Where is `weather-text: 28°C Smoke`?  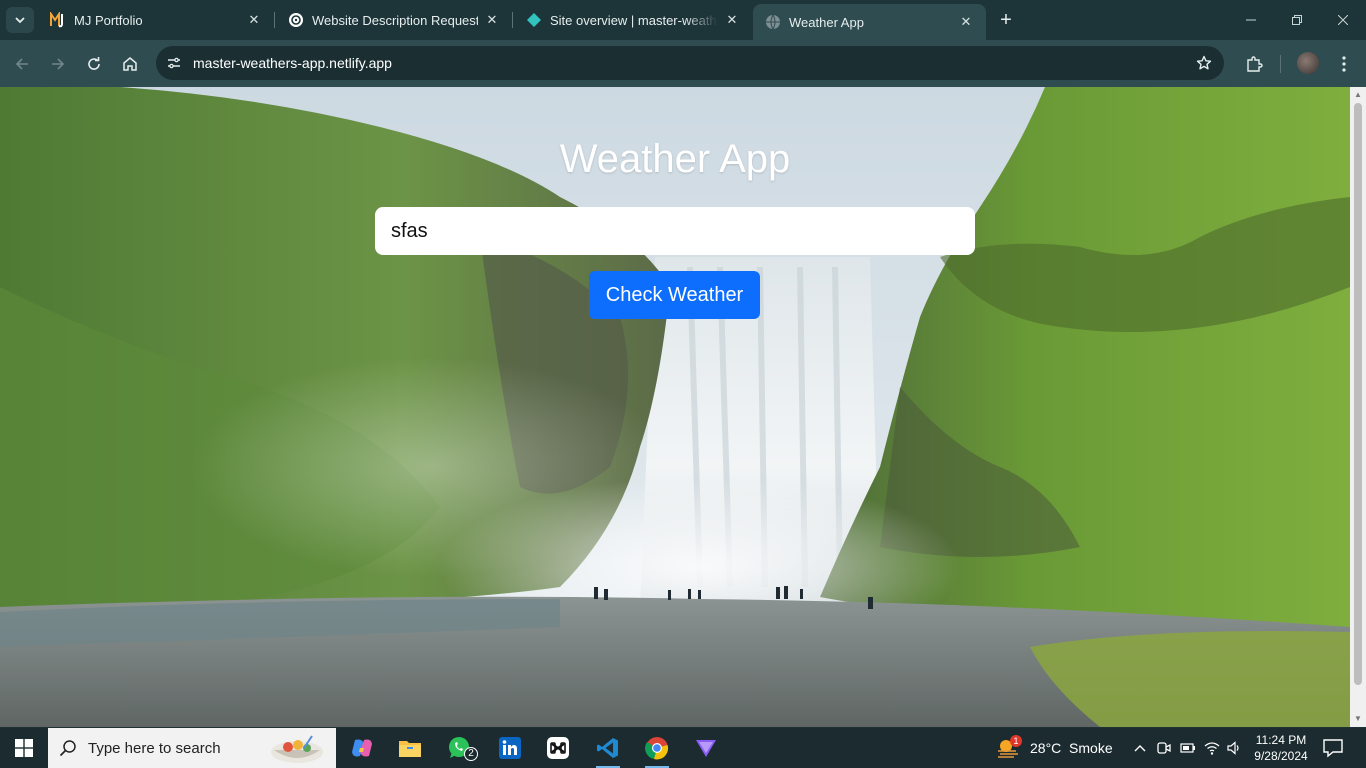
weather-text: 28°C Smoke is located at coordinates (1071, 748).